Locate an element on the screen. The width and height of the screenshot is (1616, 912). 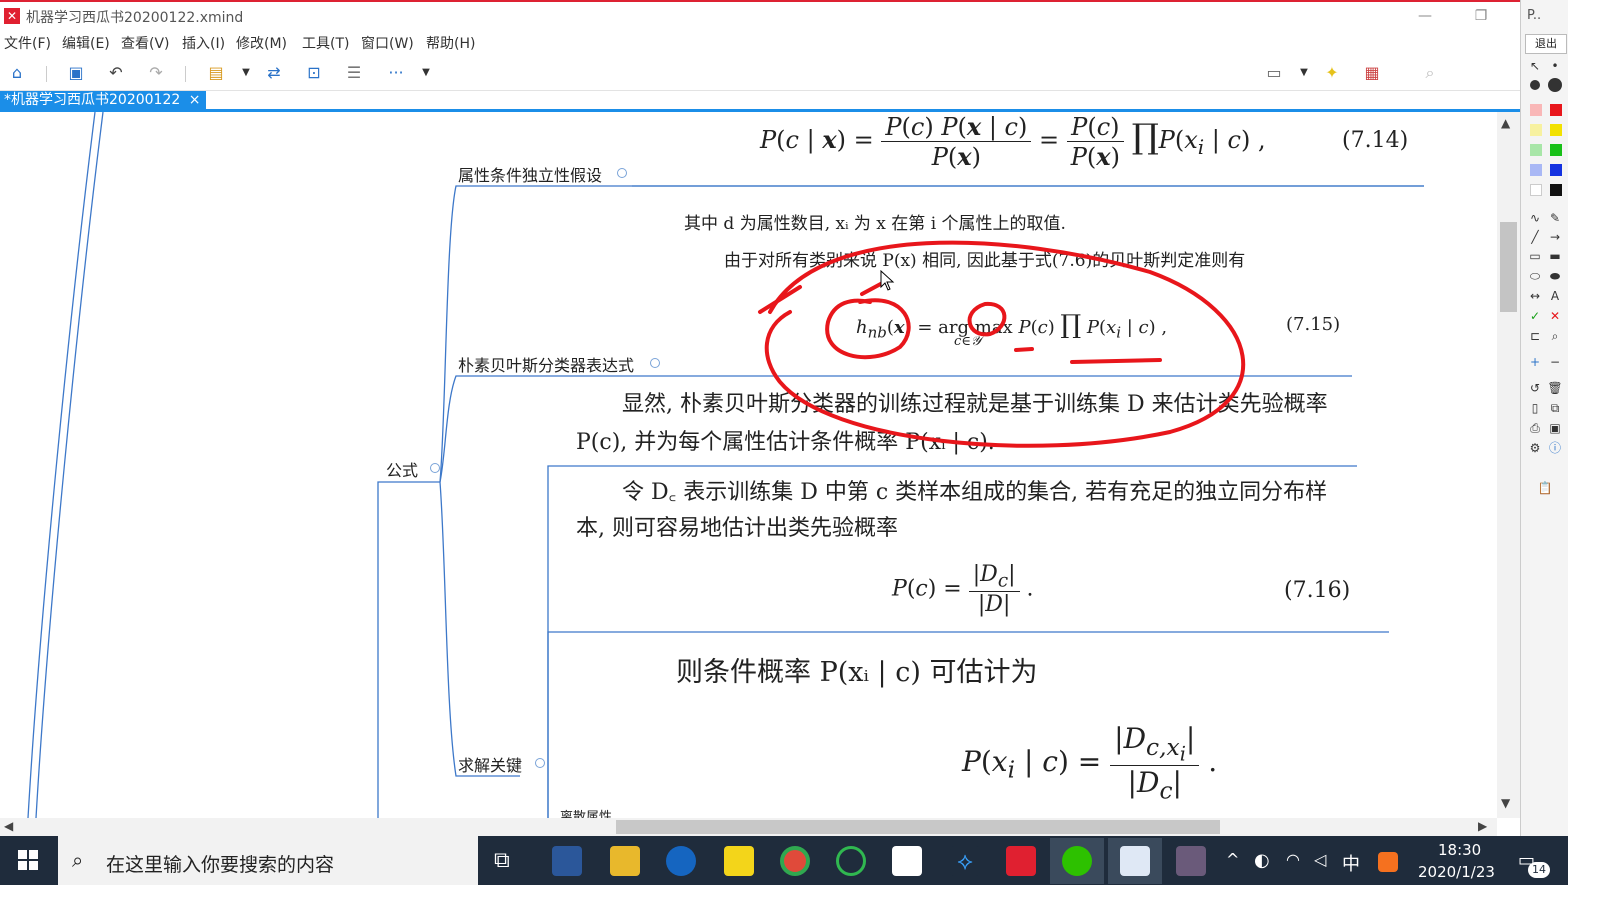
info-icon: ⓘ is located at coordinates (1555, 448).